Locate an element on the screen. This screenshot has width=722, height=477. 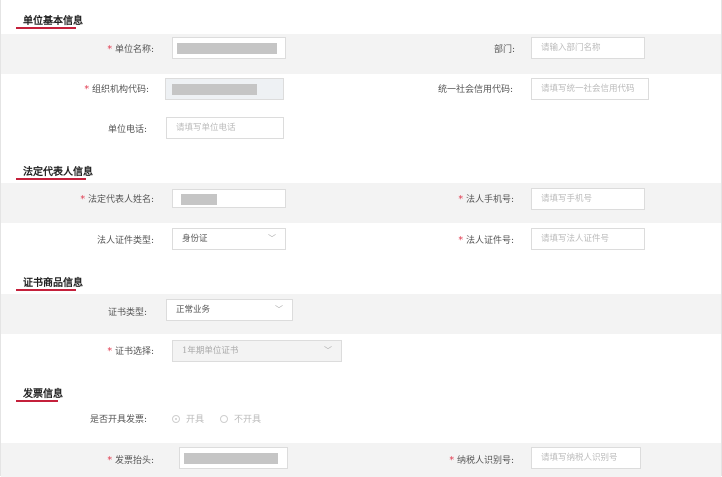
legal-id-no-input: 请填写法人证件号 is located at coordinates (588, 239).